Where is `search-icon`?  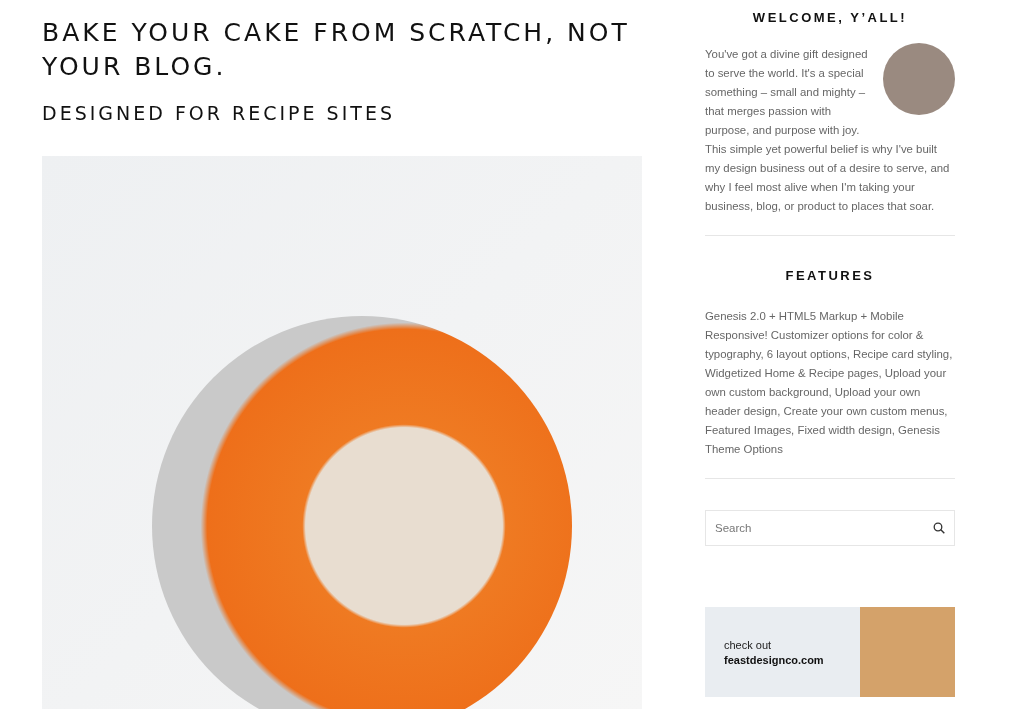
search-icon is located at coordinates (939, 528).